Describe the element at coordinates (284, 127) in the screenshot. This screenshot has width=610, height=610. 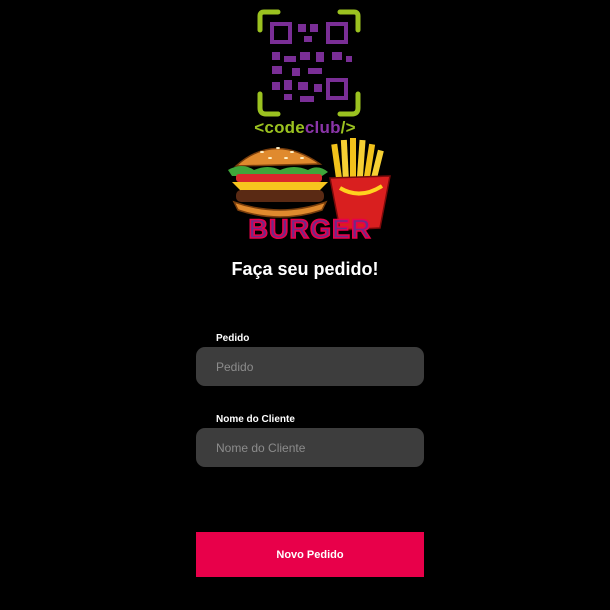
I see `wordmark-code: code` at that location.